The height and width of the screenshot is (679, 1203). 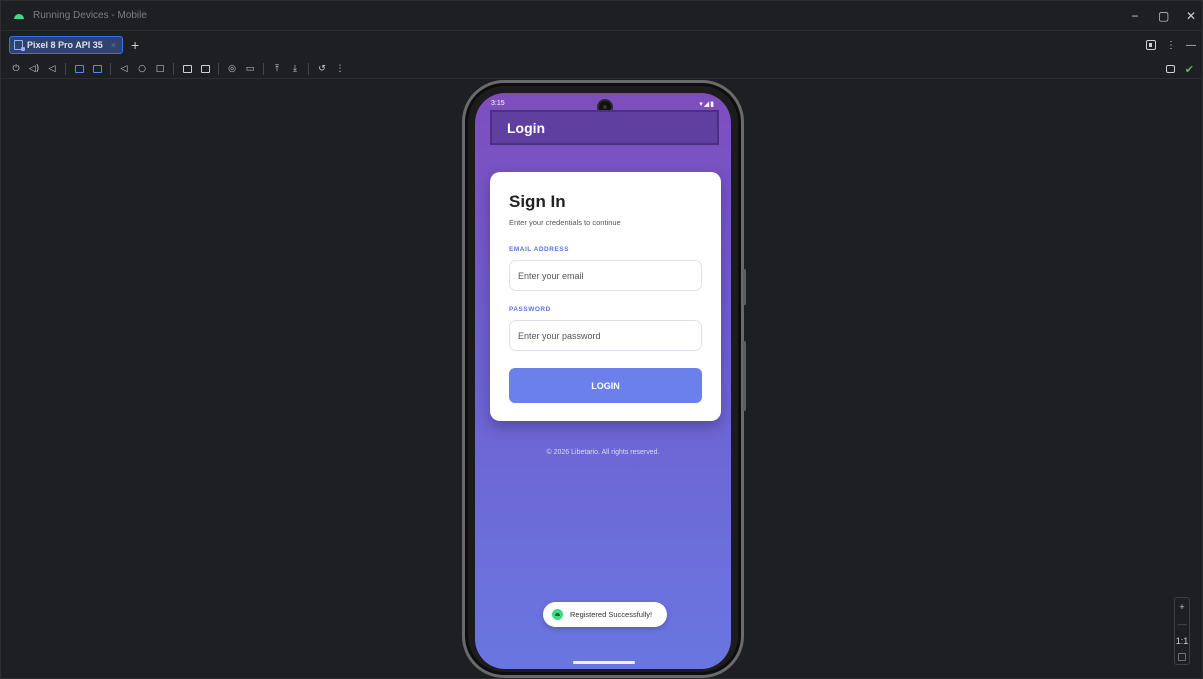 What do you see at coordinates (707, 104) in the screenshot?
I see `status-icons: ▾◢▮` at bounding box center [707, 104].